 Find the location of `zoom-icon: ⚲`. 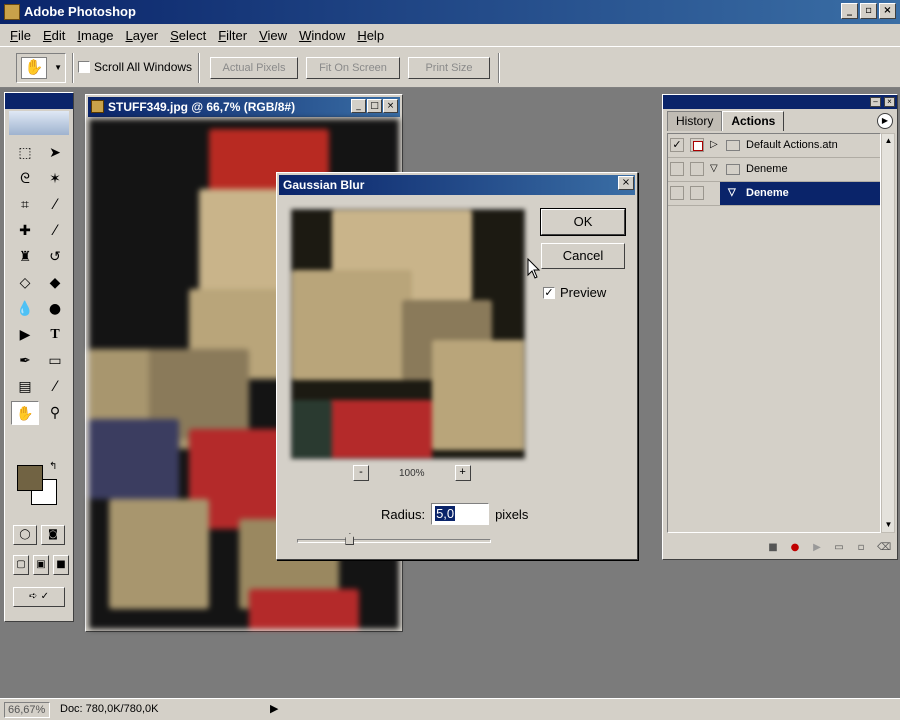

zoom-icon: ⚲ is located at coordinates (55, 413).